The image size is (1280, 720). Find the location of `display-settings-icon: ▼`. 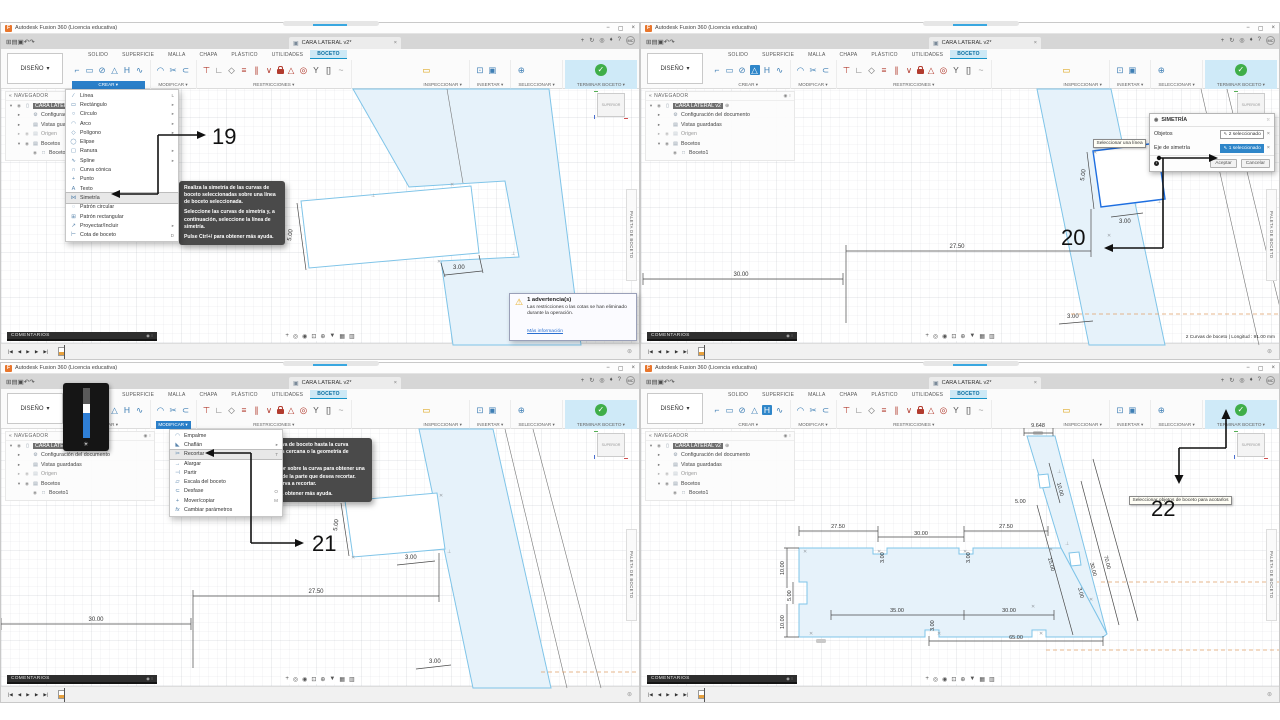

display-settings-icon: ▼ is located at coordinates (972, 336).